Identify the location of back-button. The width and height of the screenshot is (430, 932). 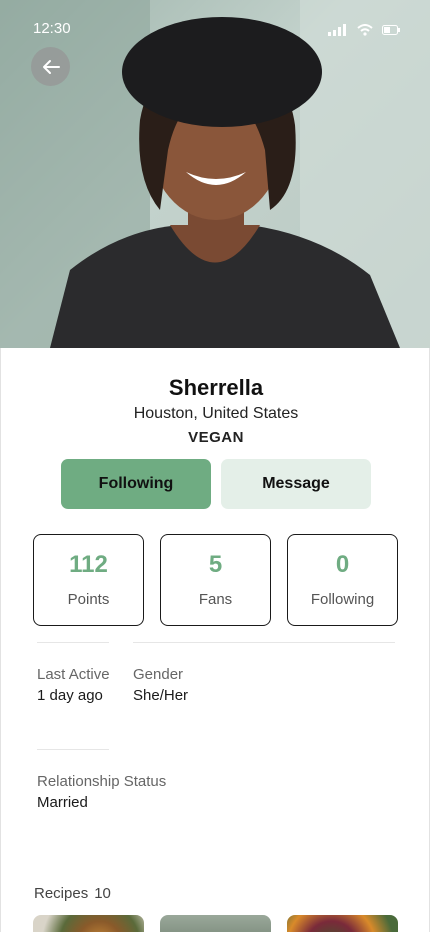
(50, 66).